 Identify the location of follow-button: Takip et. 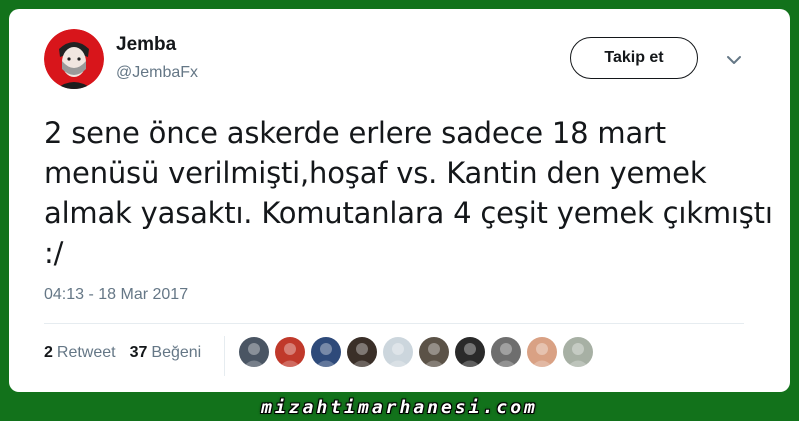
(634, 58).